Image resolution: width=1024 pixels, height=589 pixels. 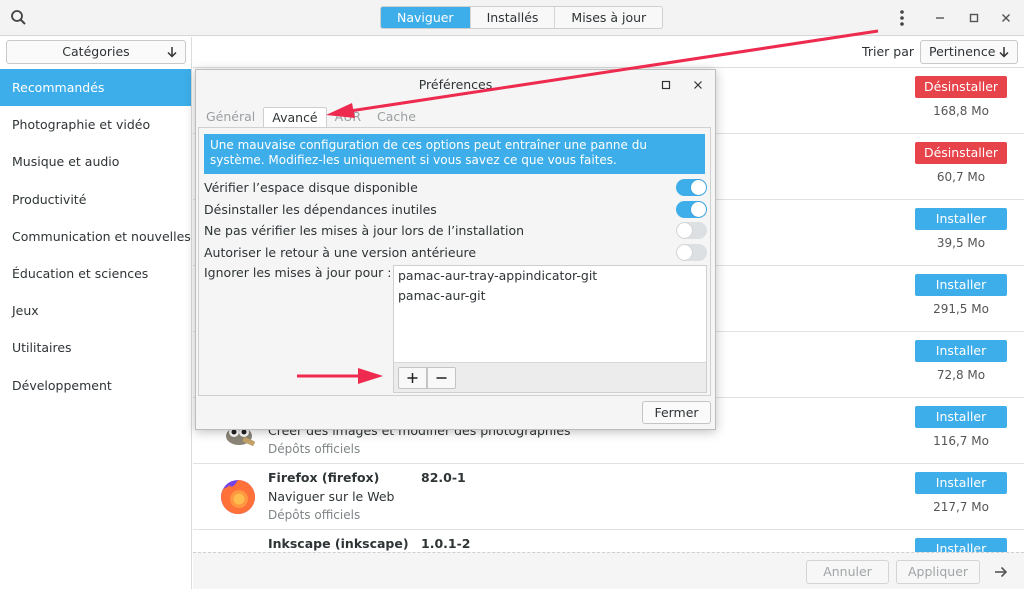 What do you see at coordinates (847, 572) in the screenshot?
I see `cancel-button: Annuler` at bounding box center [847, 572].